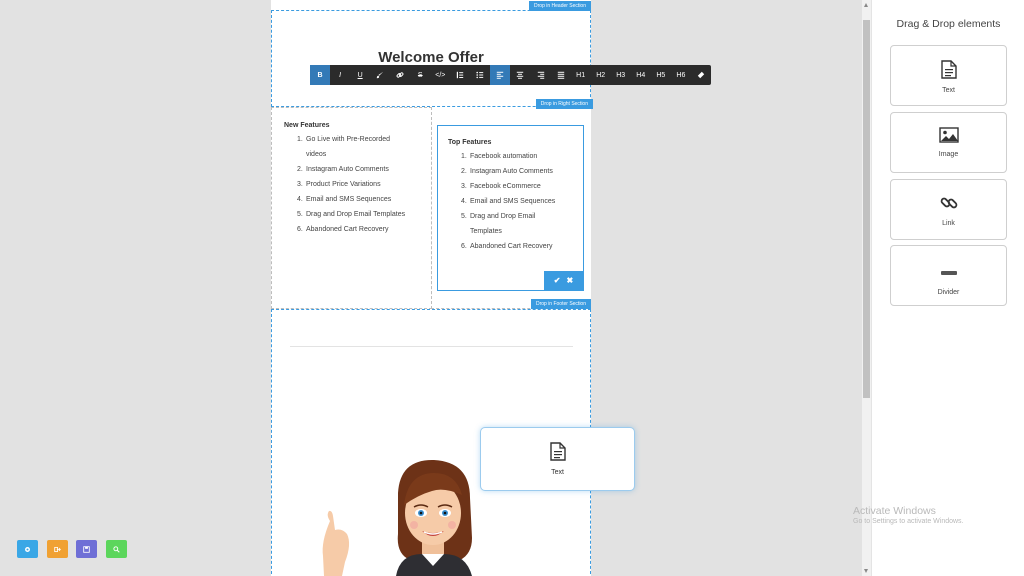  I want to click on close-icon: ✖, so click(570, 280).